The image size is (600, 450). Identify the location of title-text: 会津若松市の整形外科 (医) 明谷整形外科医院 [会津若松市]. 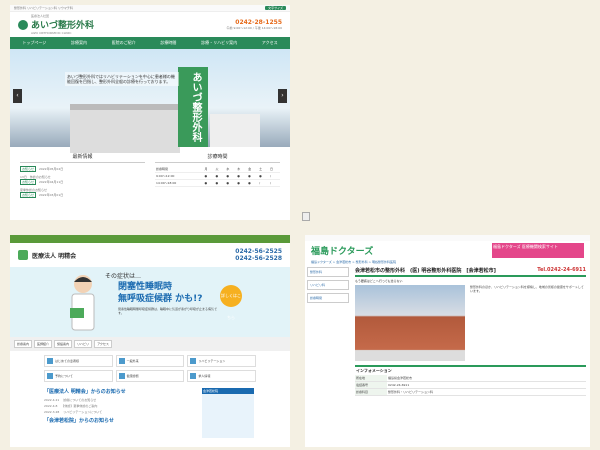
(425, 271).